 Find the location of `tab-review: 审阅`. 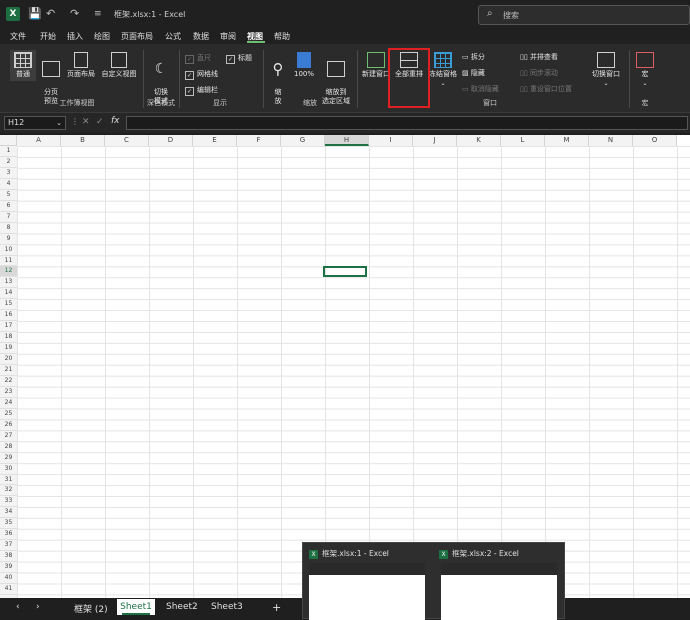

tab-review: 审阅 is located at coordinates (228, 36).